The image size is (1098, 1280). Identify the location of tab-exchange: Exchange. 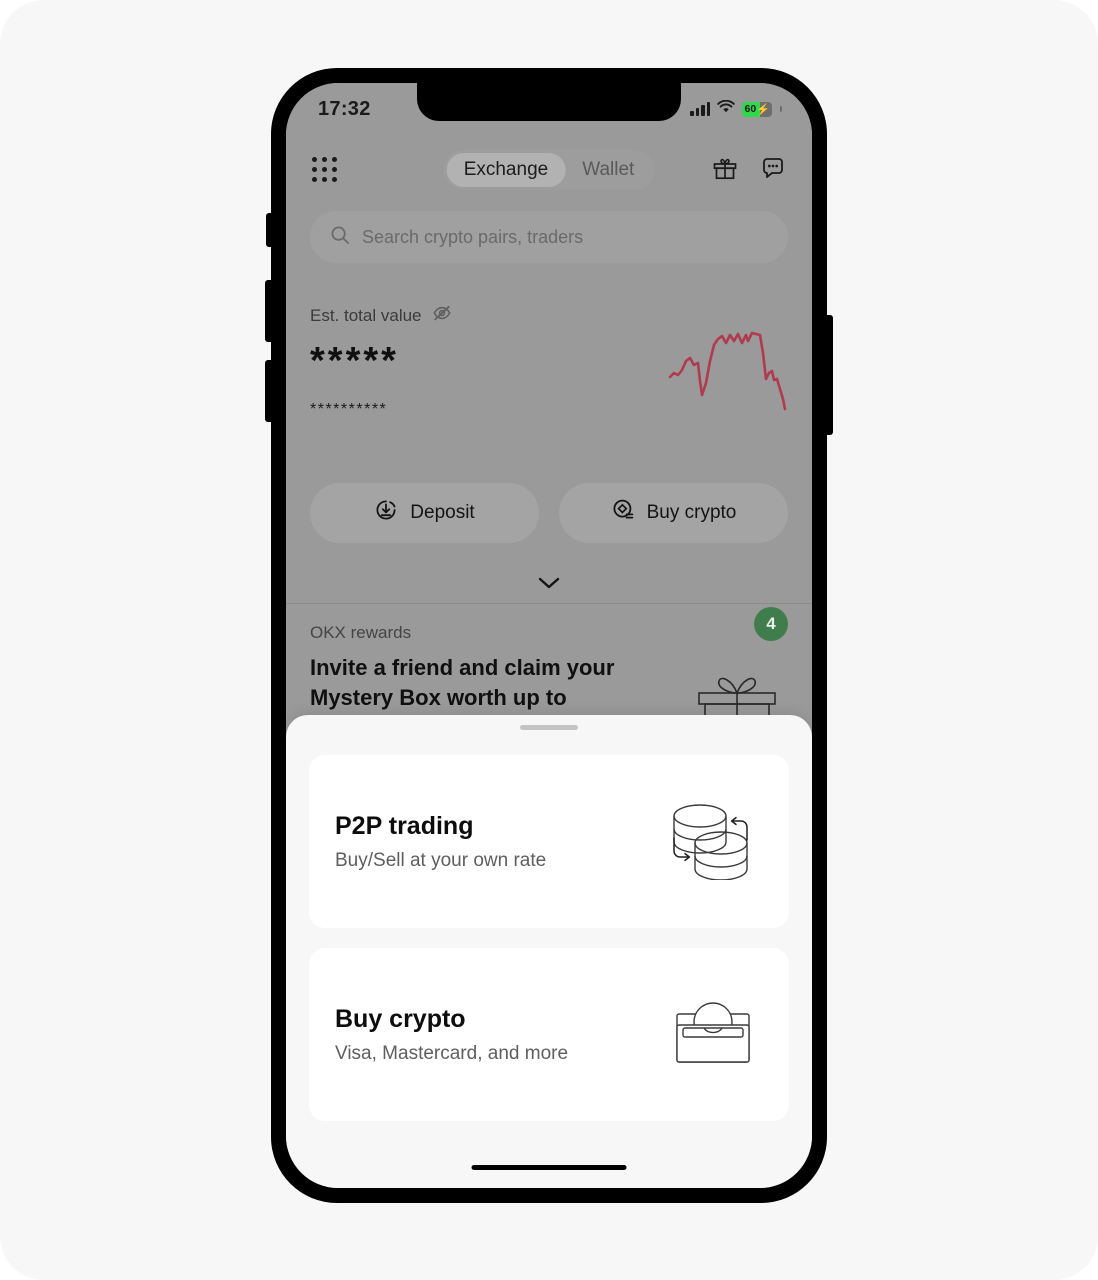
(506, 170).